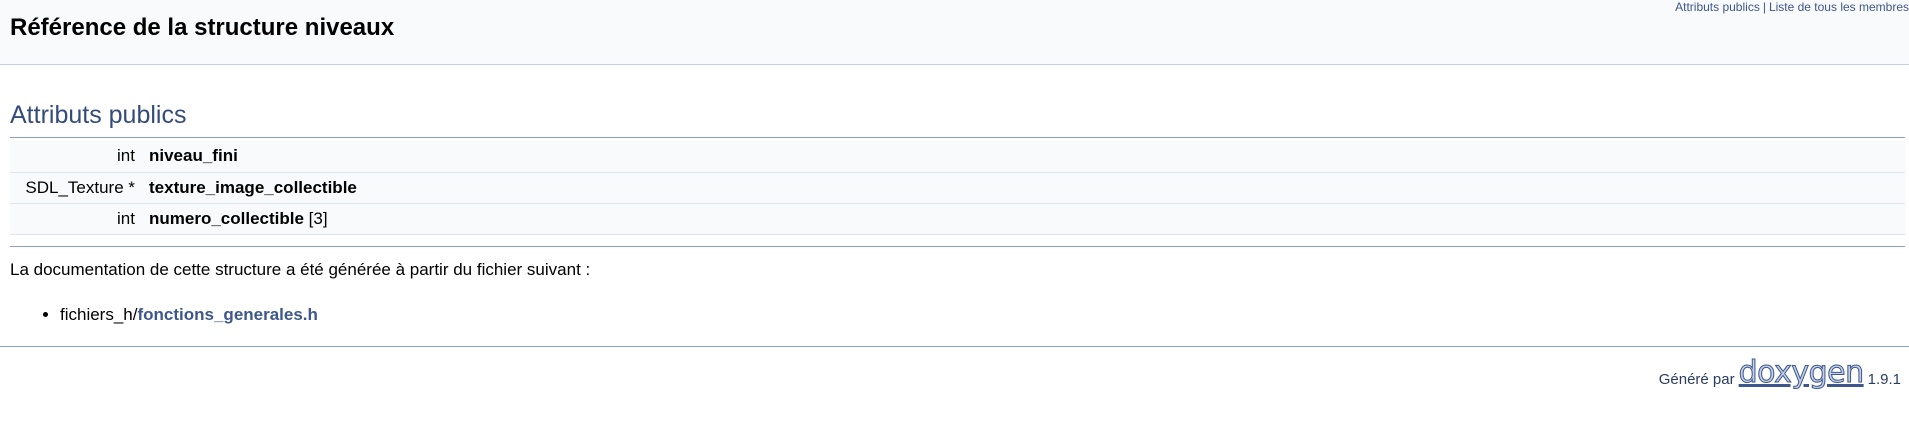 The image size is (1909, 422). What do you see at coordinates (1027, 218) in the screenshot?
I see `member-name-cell: numero_collectible [3]` at bounding box center [1027, 218].